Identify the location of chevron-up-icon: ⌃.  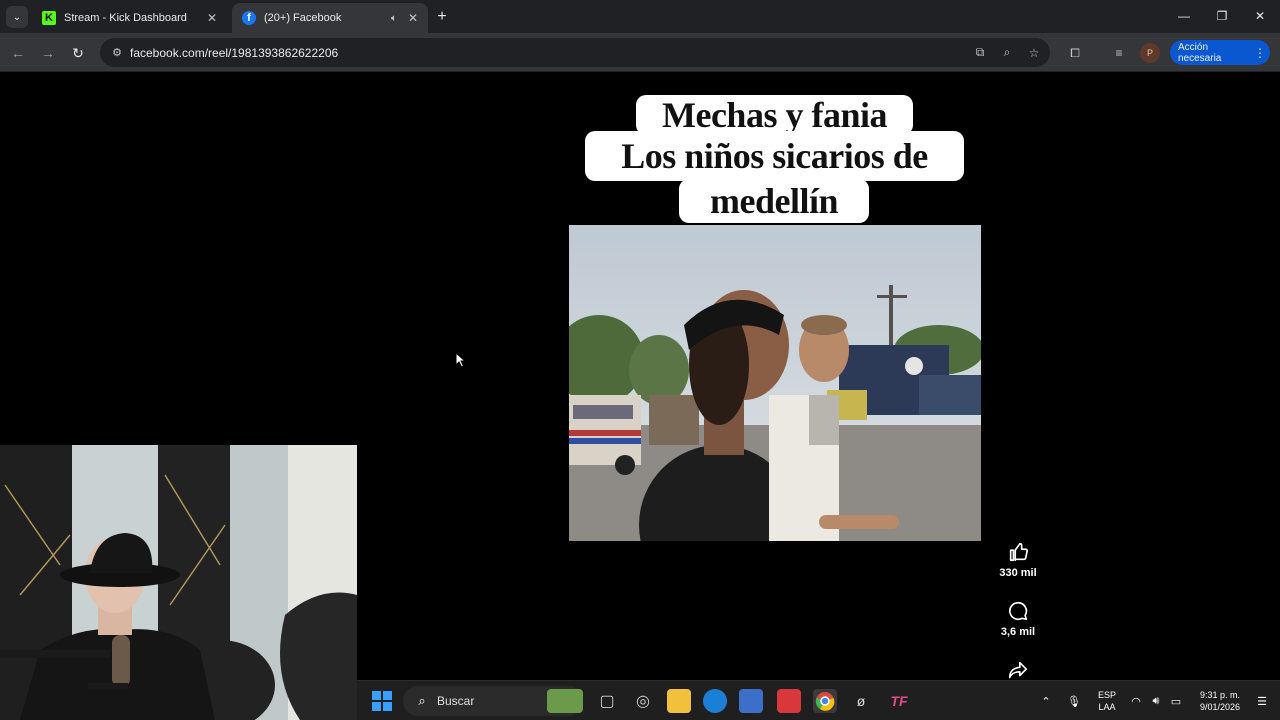
(1046, 701).